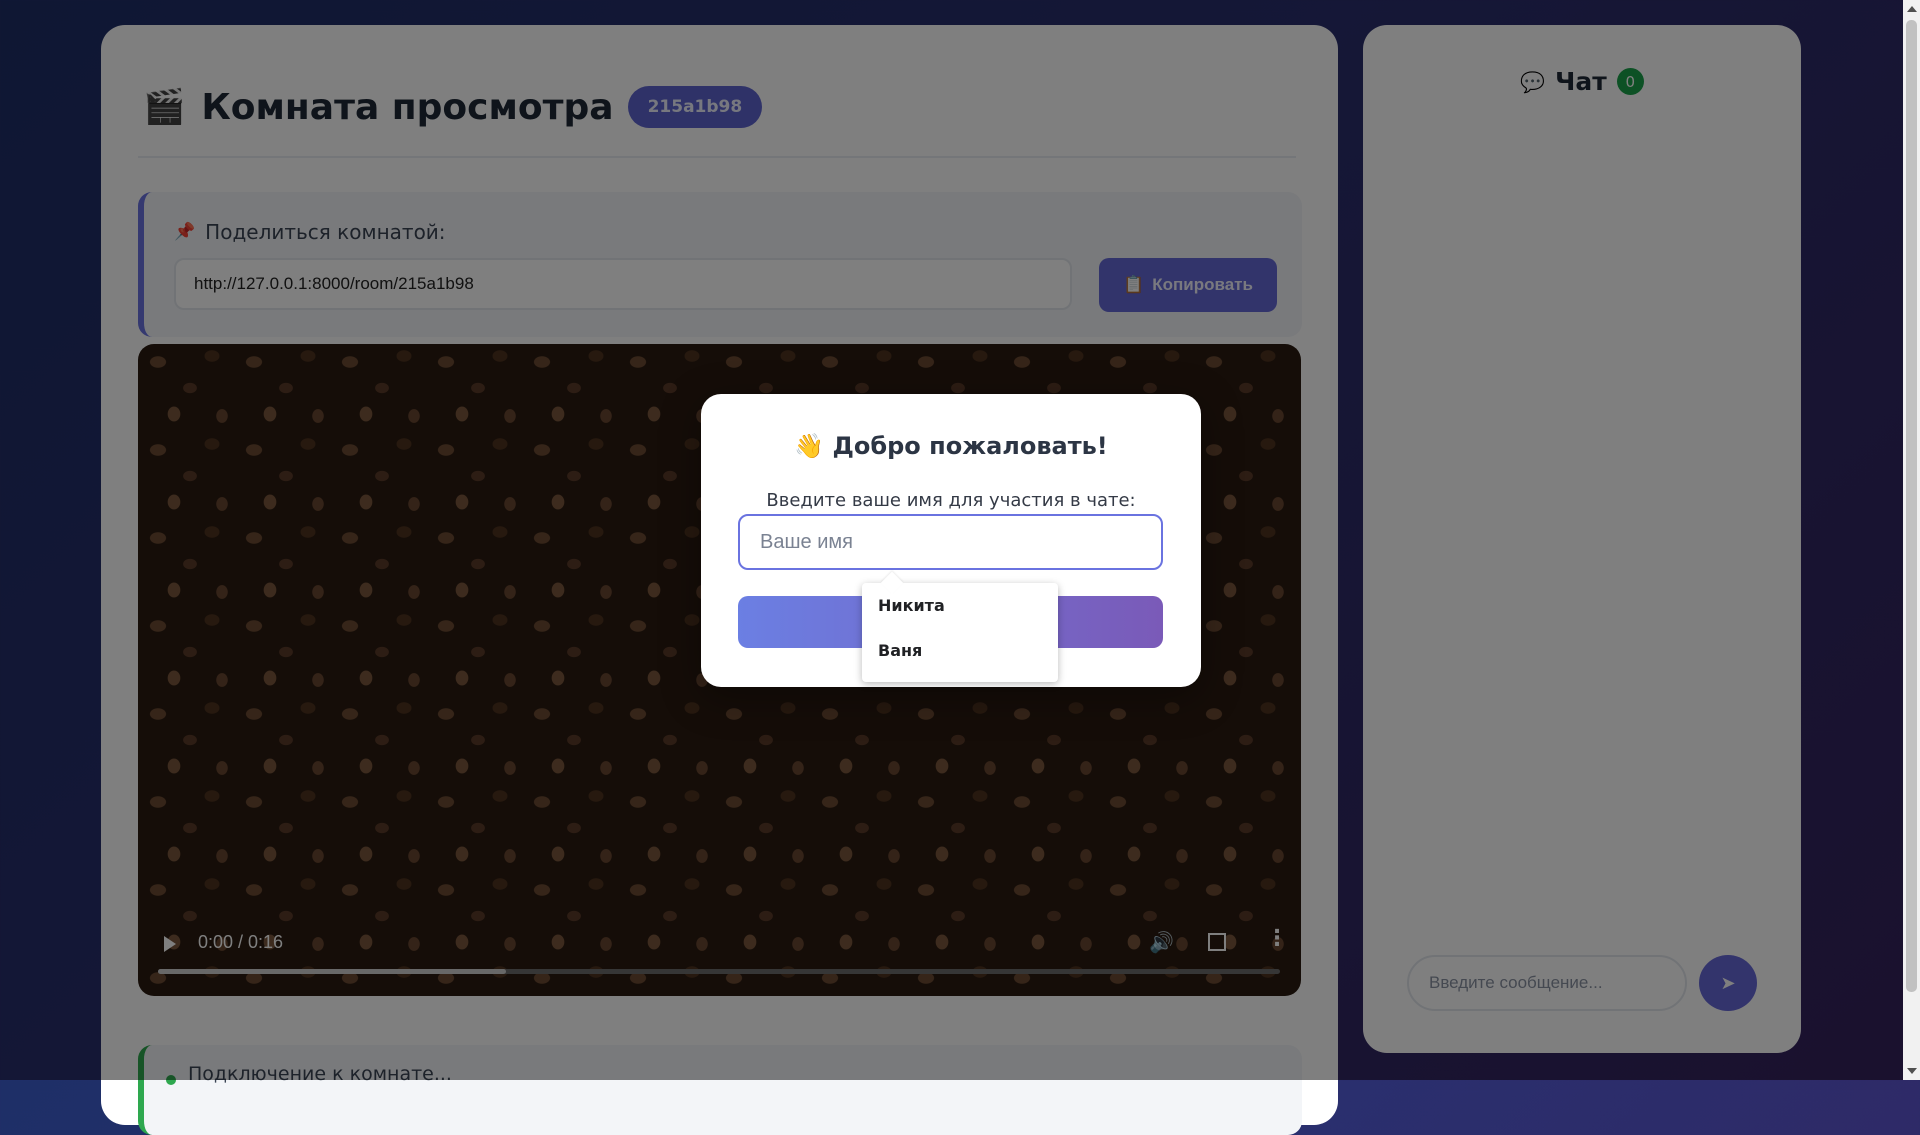  What do you see at coordinates (960, 605) in the screenshot?
I see `autocomplete-item: Никита` at bounding box center [960, 605].